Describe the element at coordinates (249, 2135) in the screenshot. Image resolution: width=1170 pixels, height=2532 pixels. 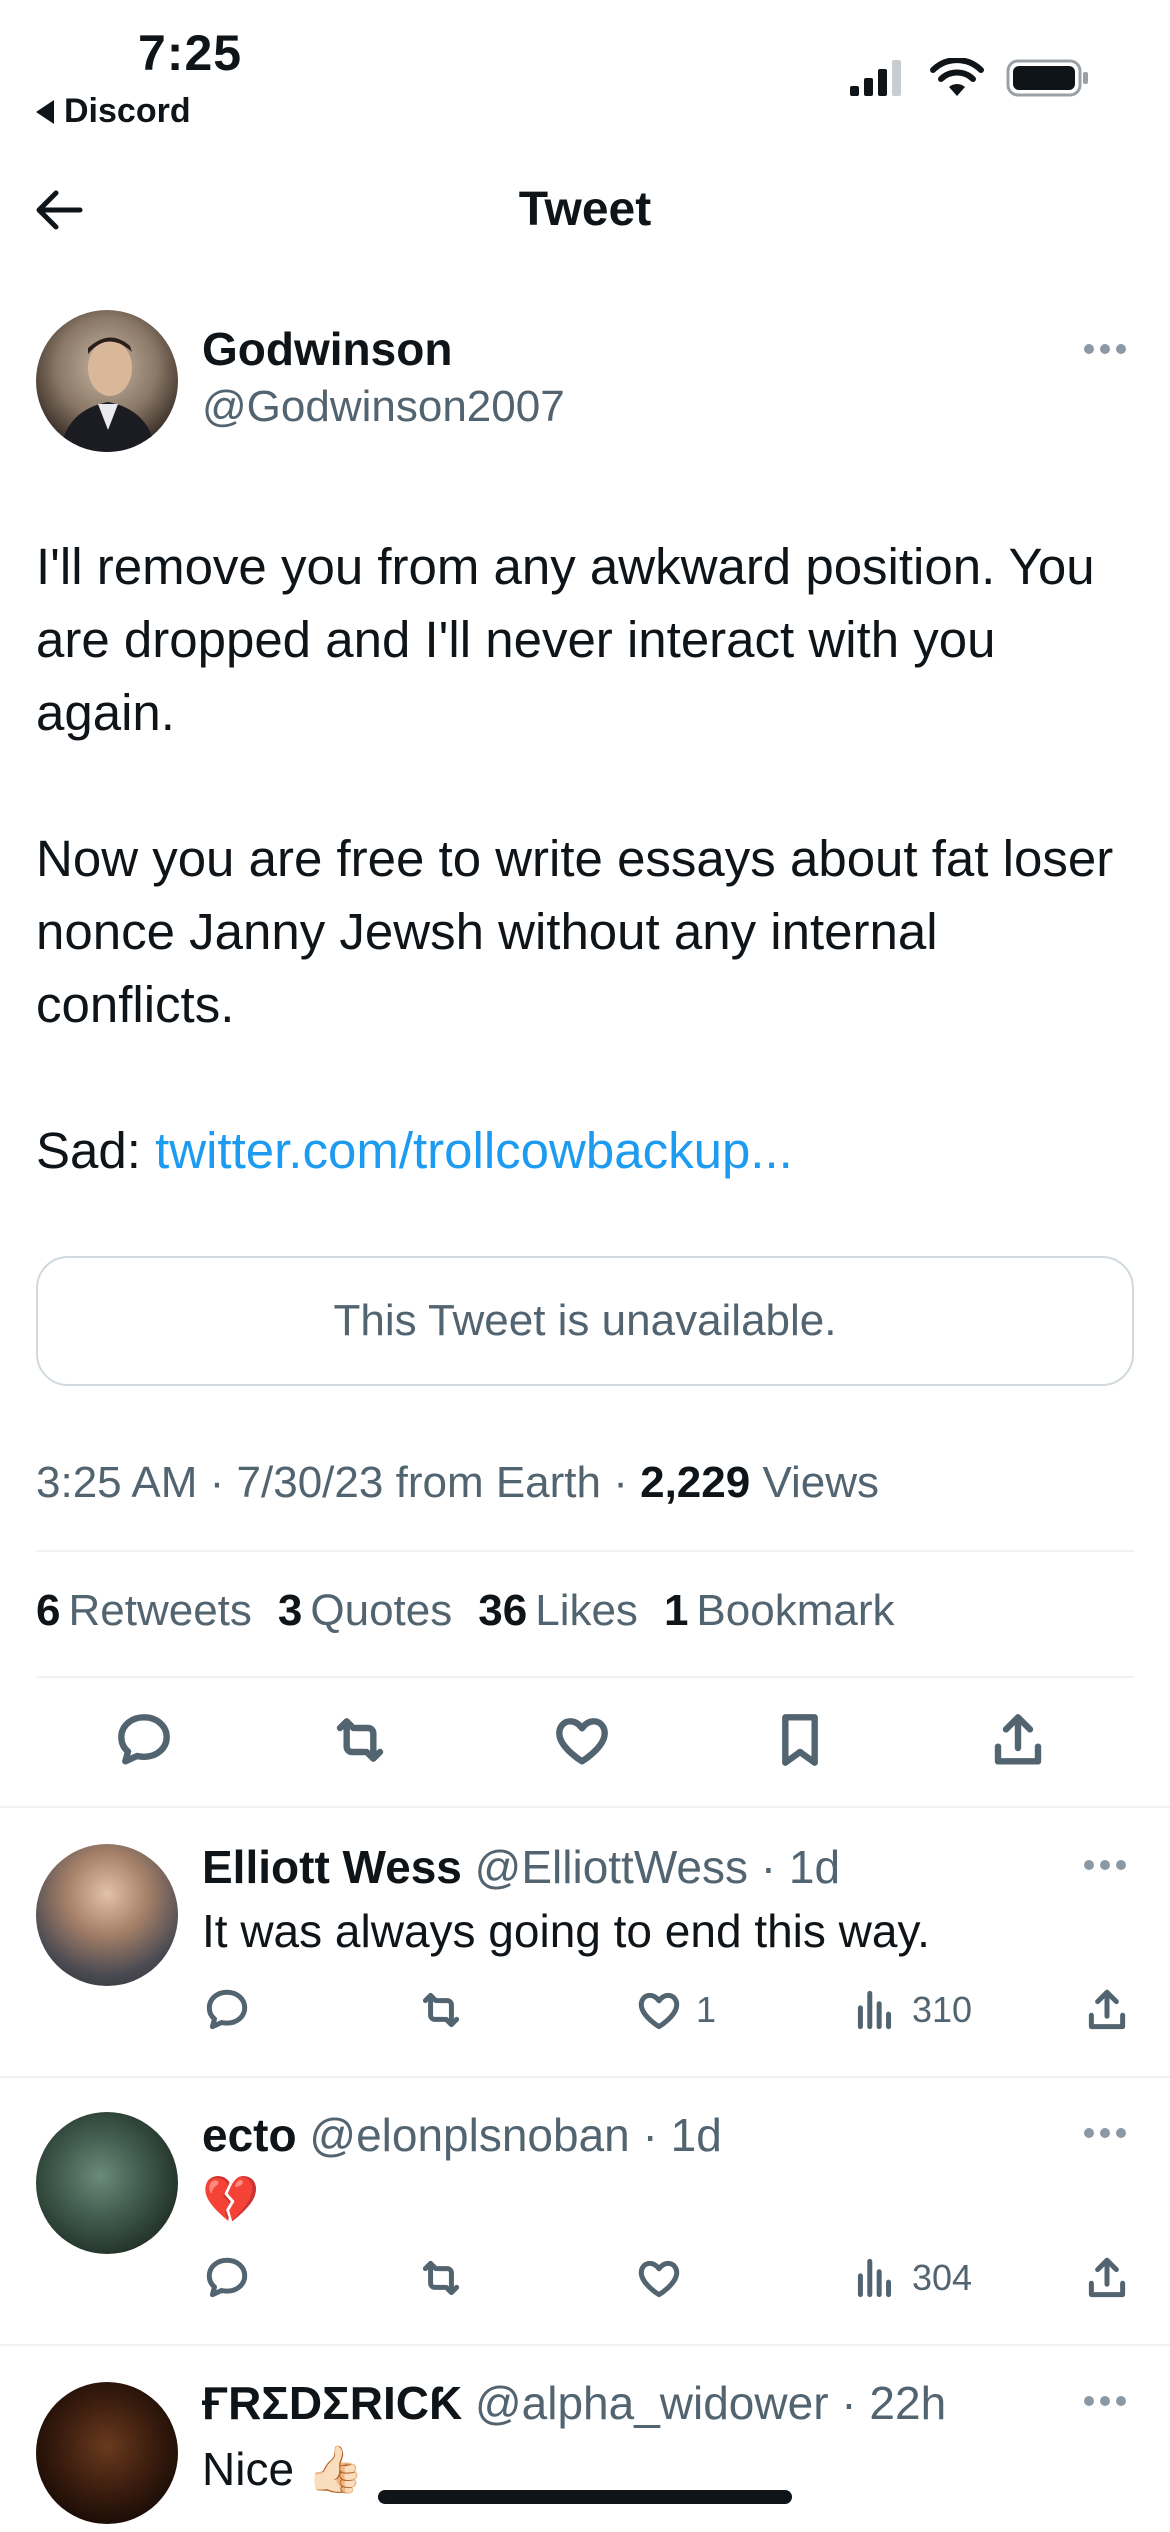
I see `reply-author-name: ecto` at that location.